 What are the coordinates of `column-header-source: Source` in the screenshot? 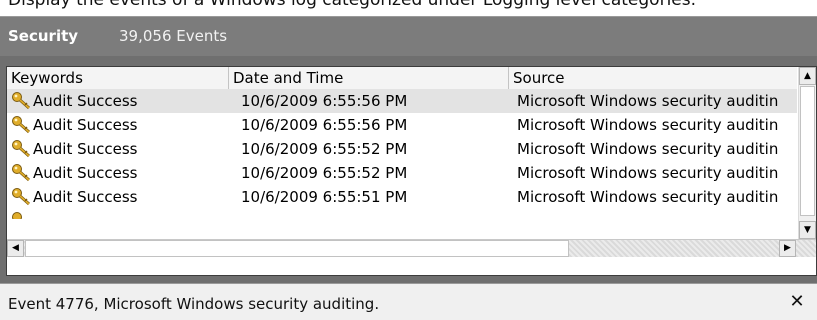 It's located at (653, 78).